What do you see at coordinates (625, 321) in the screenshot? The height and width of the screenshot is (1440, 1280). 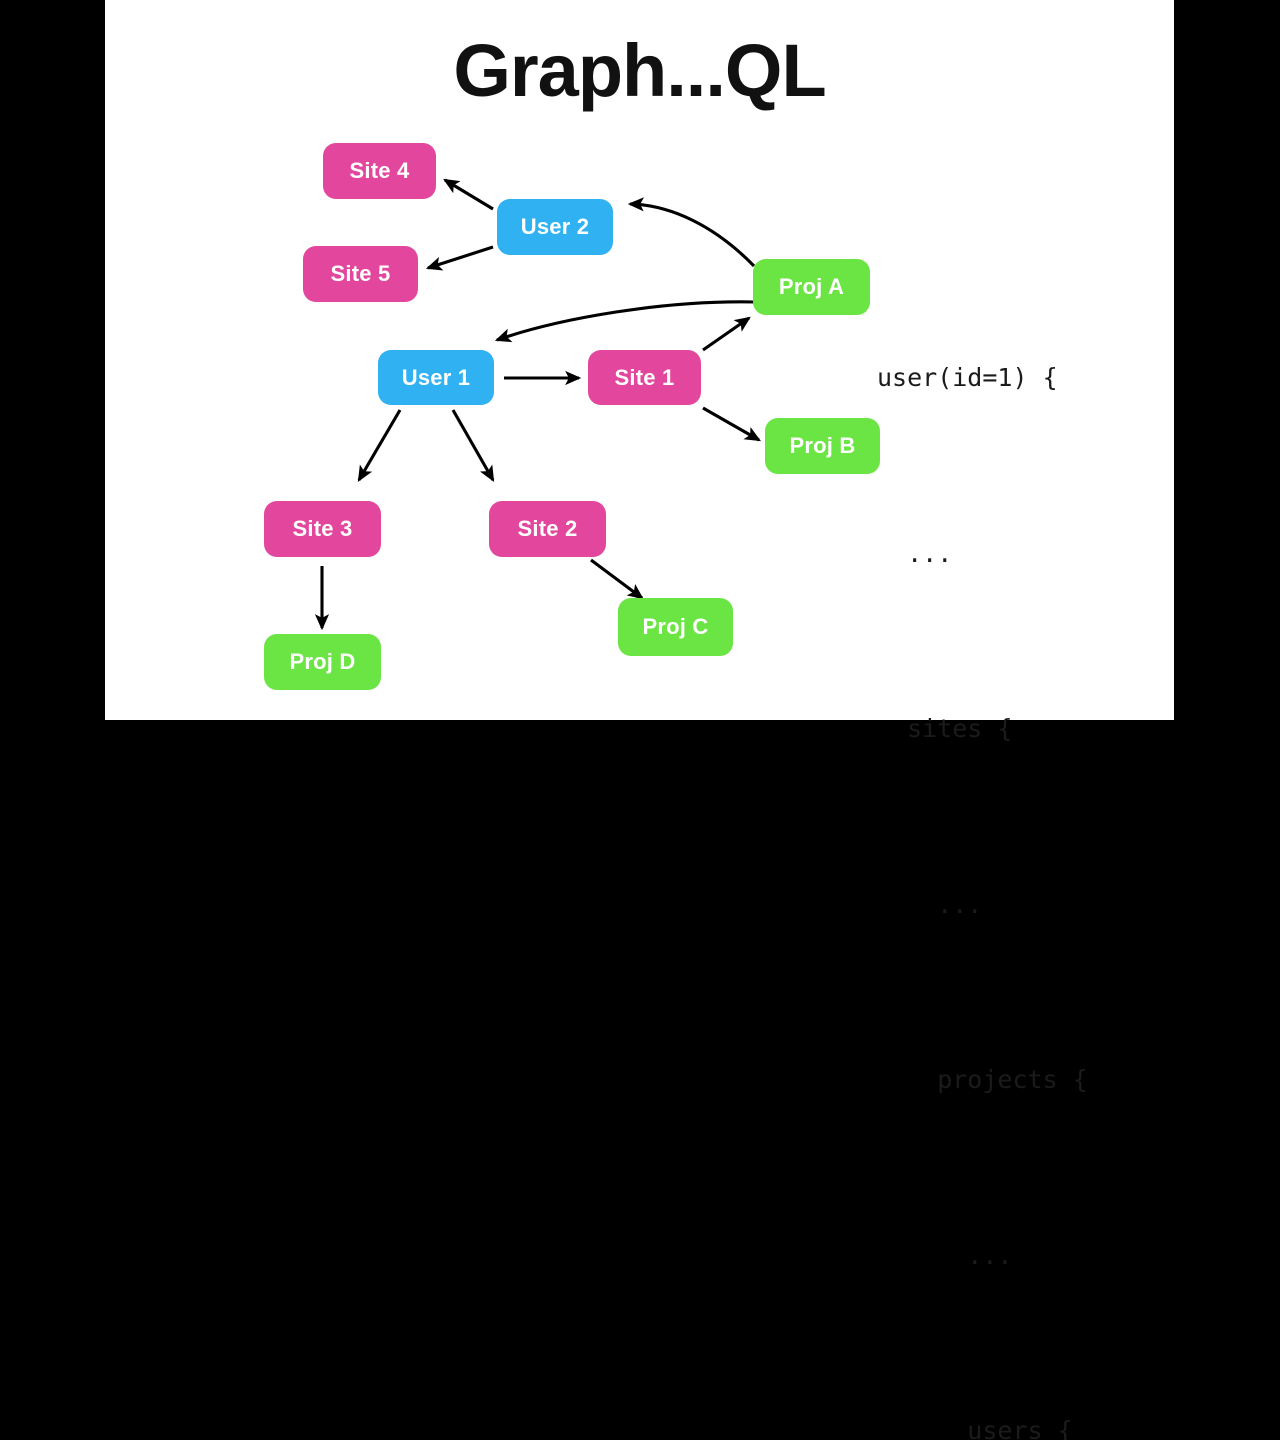 I see `edge-projA-user1` at bounding box center [625, 321].